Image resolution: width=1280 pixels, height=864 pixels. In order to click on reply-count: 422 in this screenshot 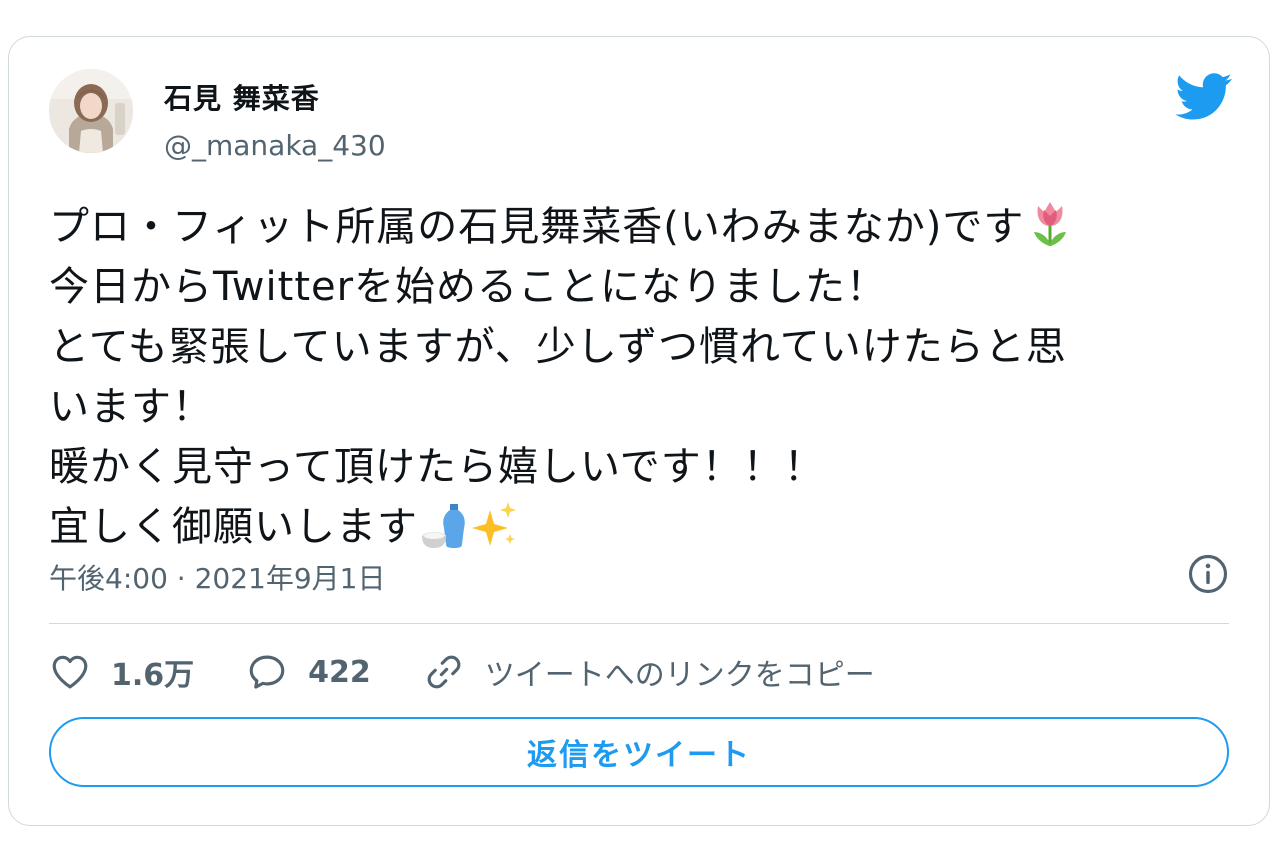, I will do `click(339, 672)`.